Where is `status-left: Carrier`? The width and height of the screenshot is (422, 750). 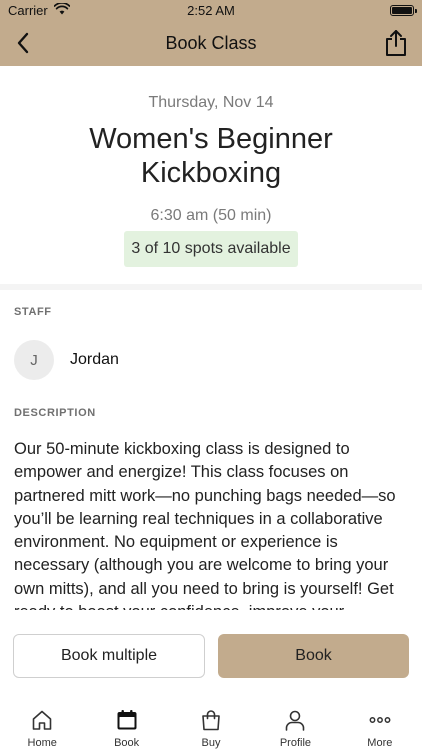 status-left: Carrier is located at coordinates (39, 9).